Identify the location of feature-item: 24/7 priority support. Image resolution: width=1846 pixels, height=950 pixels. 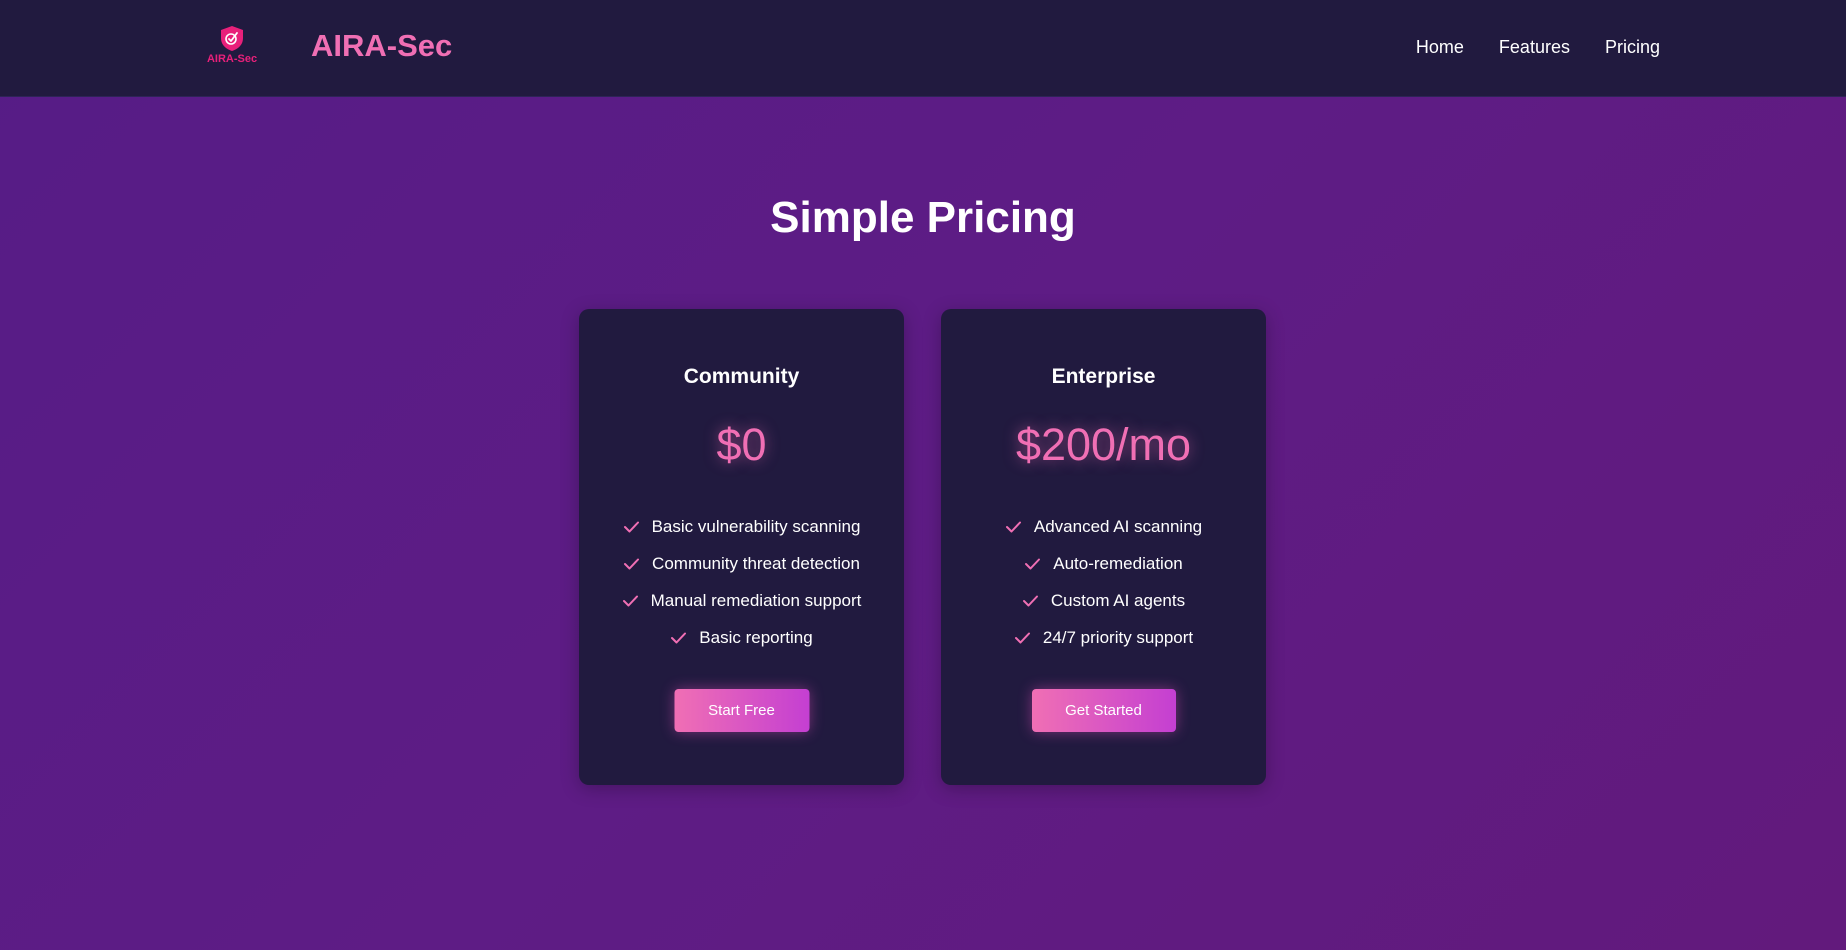
(1103, 646).